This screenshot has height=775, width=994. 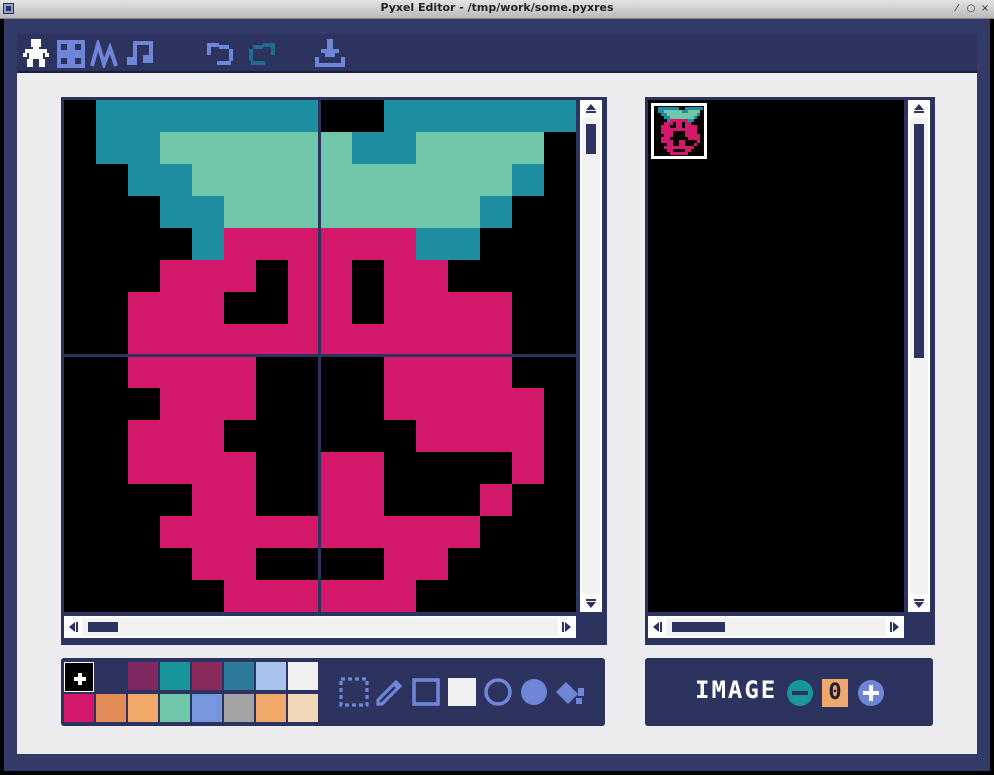 I want to click on image-bank-increment-icon, so click(x=871, y=693).